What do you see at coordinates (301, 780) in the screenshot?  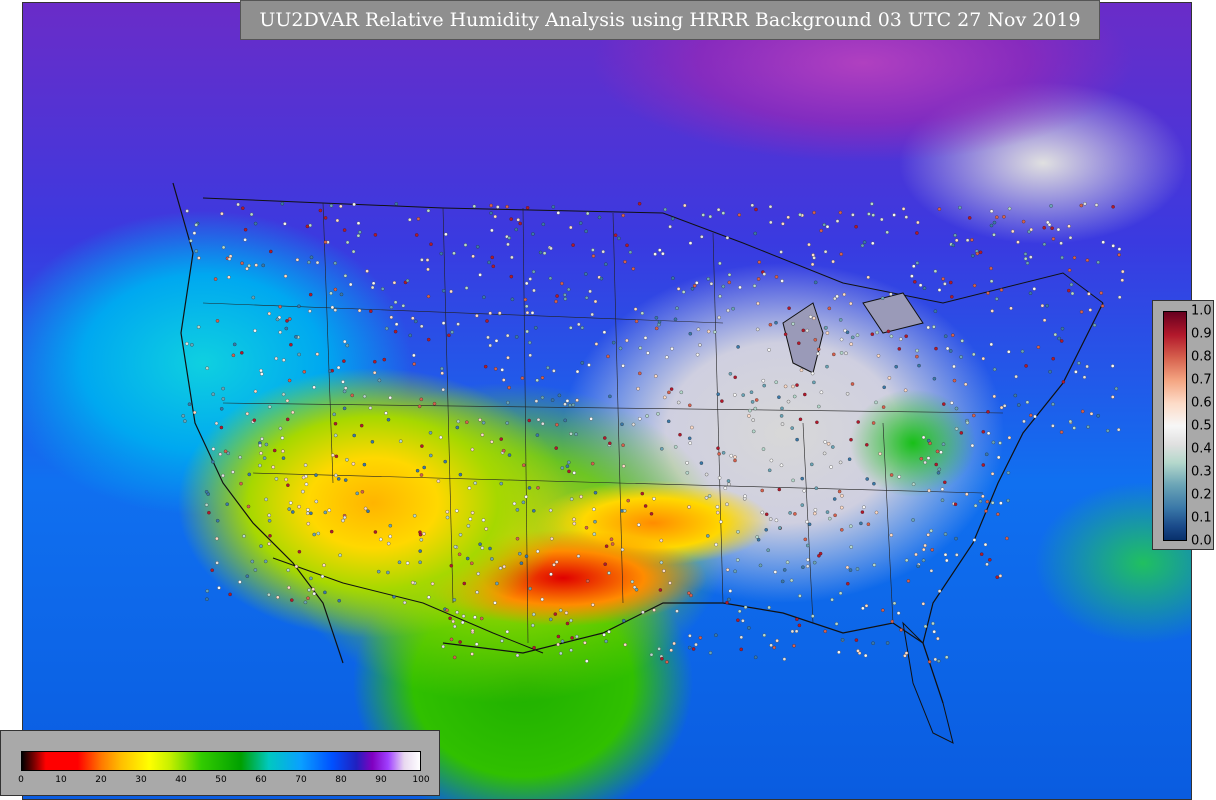 I see `colorbar-tick: 70` at bounding box center [301, 780].